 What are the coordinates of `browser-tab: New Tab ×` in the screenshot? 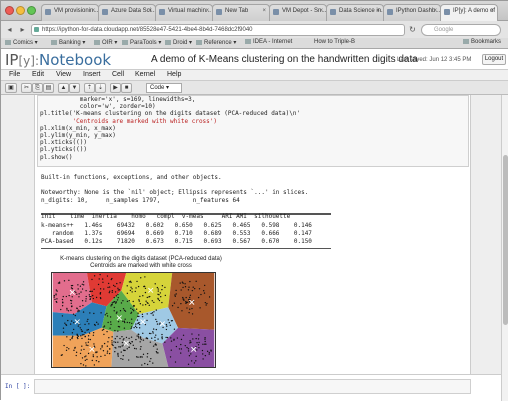 It's located at (241, 12).